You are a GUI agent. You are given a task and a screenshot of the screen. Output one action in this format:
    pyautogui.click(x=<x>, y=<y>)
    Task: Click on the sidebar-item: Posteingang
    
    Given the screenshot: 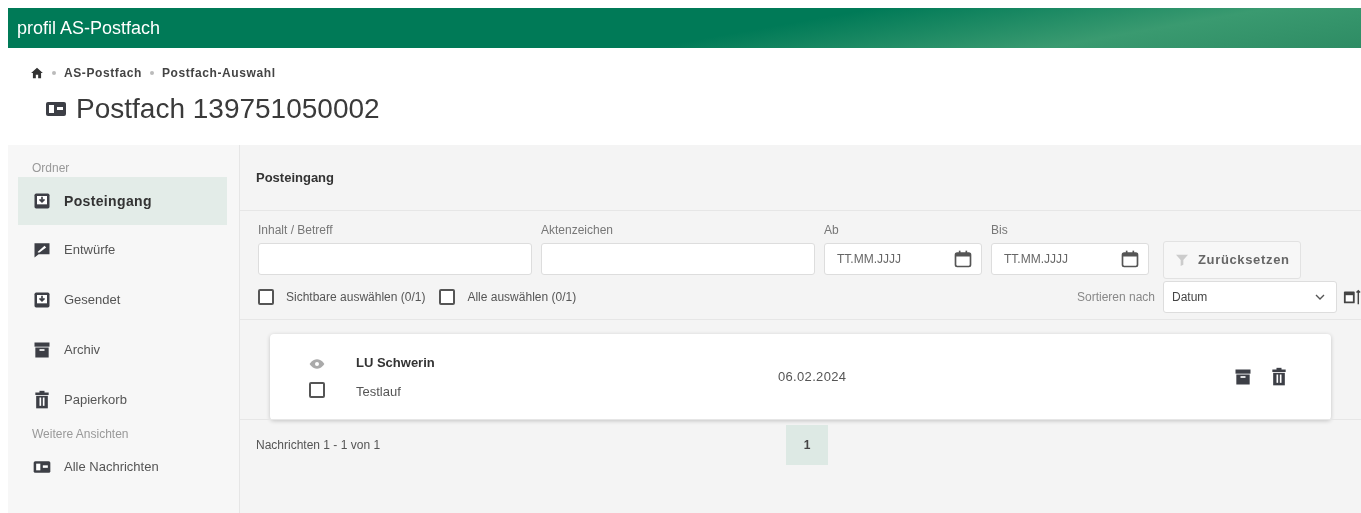 What is the action you would take?
    pyautogui.click(x=122, y=201)
    